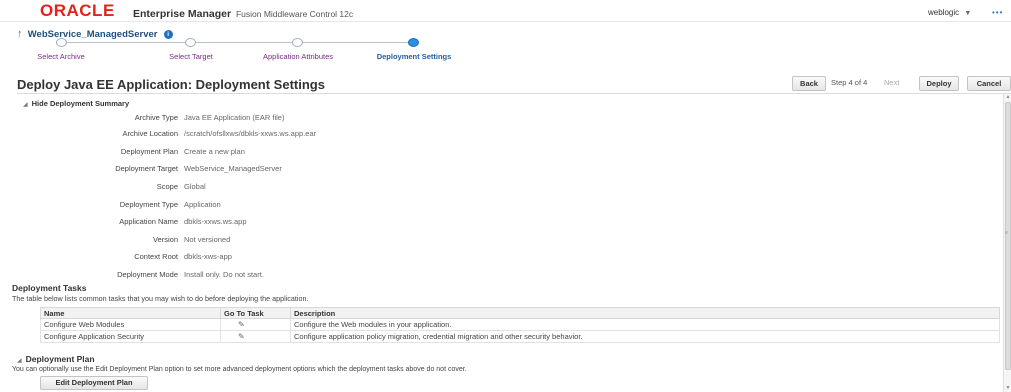  I want to click on summary-row: Application Name dbkls-xxws.ws.app, so click(500, 223).